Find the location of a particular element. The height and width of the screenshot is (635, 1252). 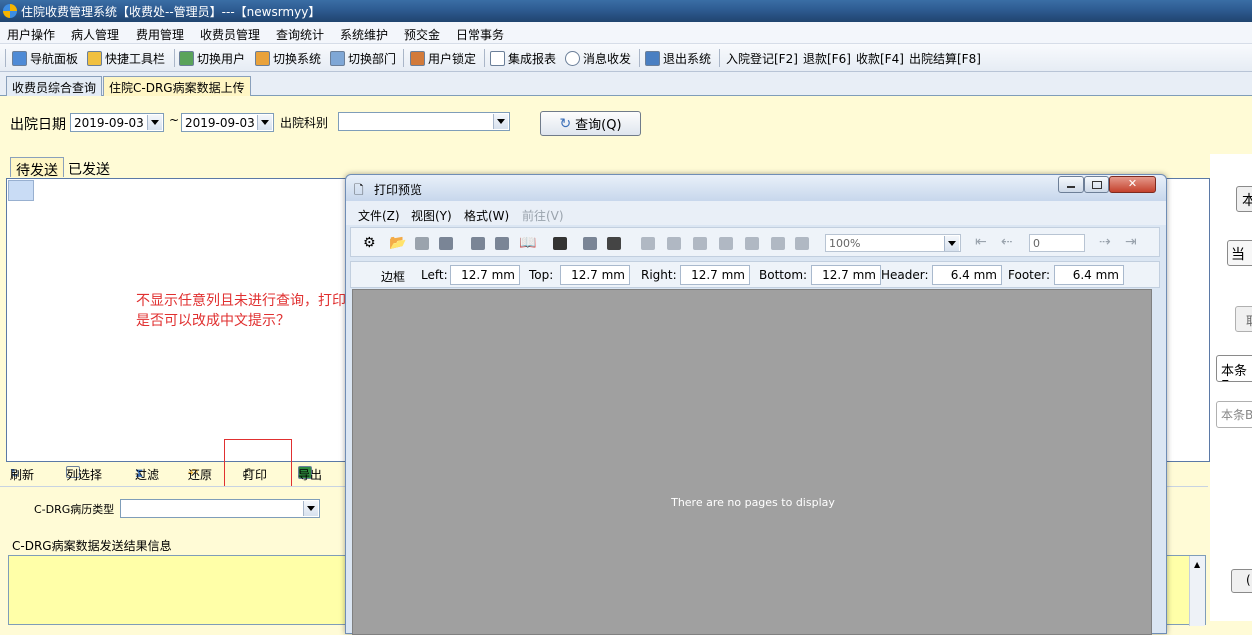

menu-user-ops: 用户操作 is located at coordinates (31, 34).